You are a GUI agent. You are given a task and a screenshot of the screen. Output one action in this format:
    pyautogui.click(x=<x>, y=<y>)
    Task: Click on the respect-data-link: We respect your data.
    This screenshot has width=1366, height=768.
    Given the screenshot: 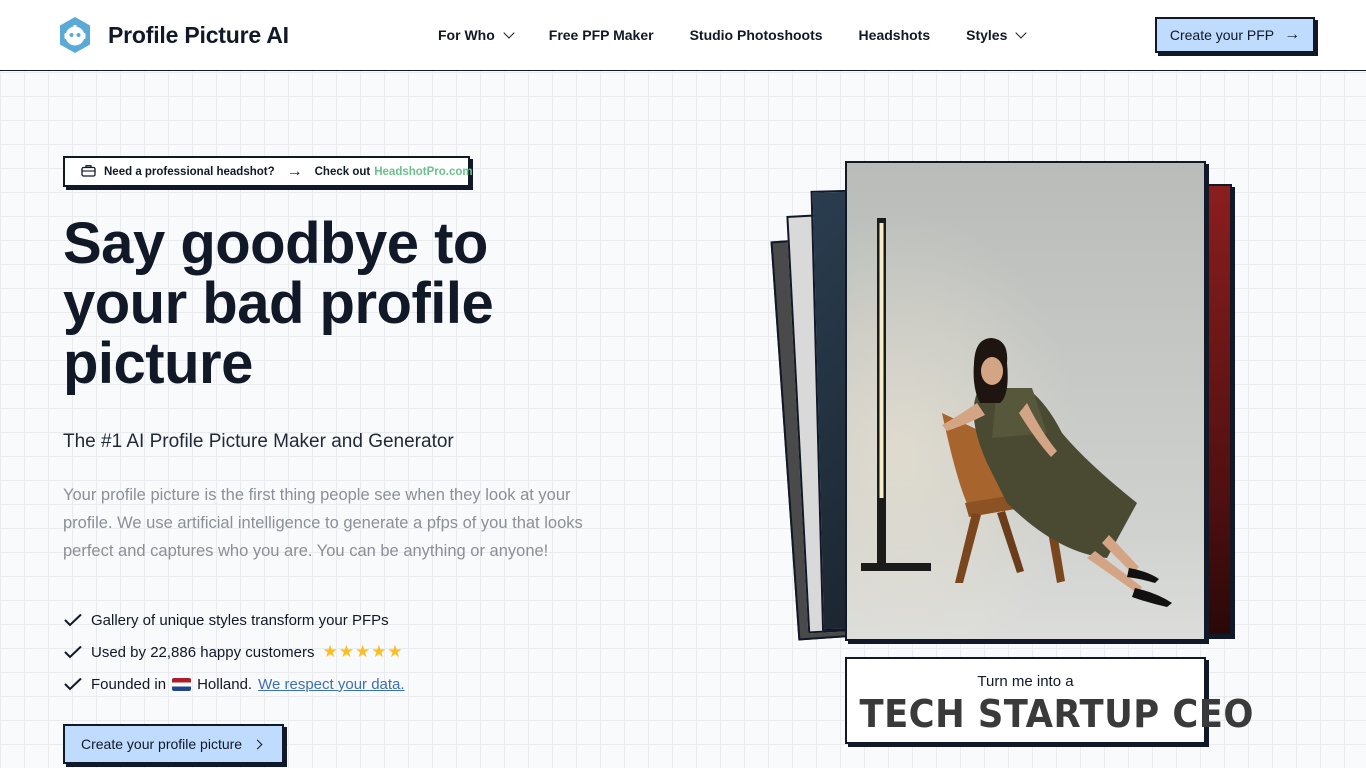 What is the action you would take?
    pyautogui.click(x=331, y=684)
    